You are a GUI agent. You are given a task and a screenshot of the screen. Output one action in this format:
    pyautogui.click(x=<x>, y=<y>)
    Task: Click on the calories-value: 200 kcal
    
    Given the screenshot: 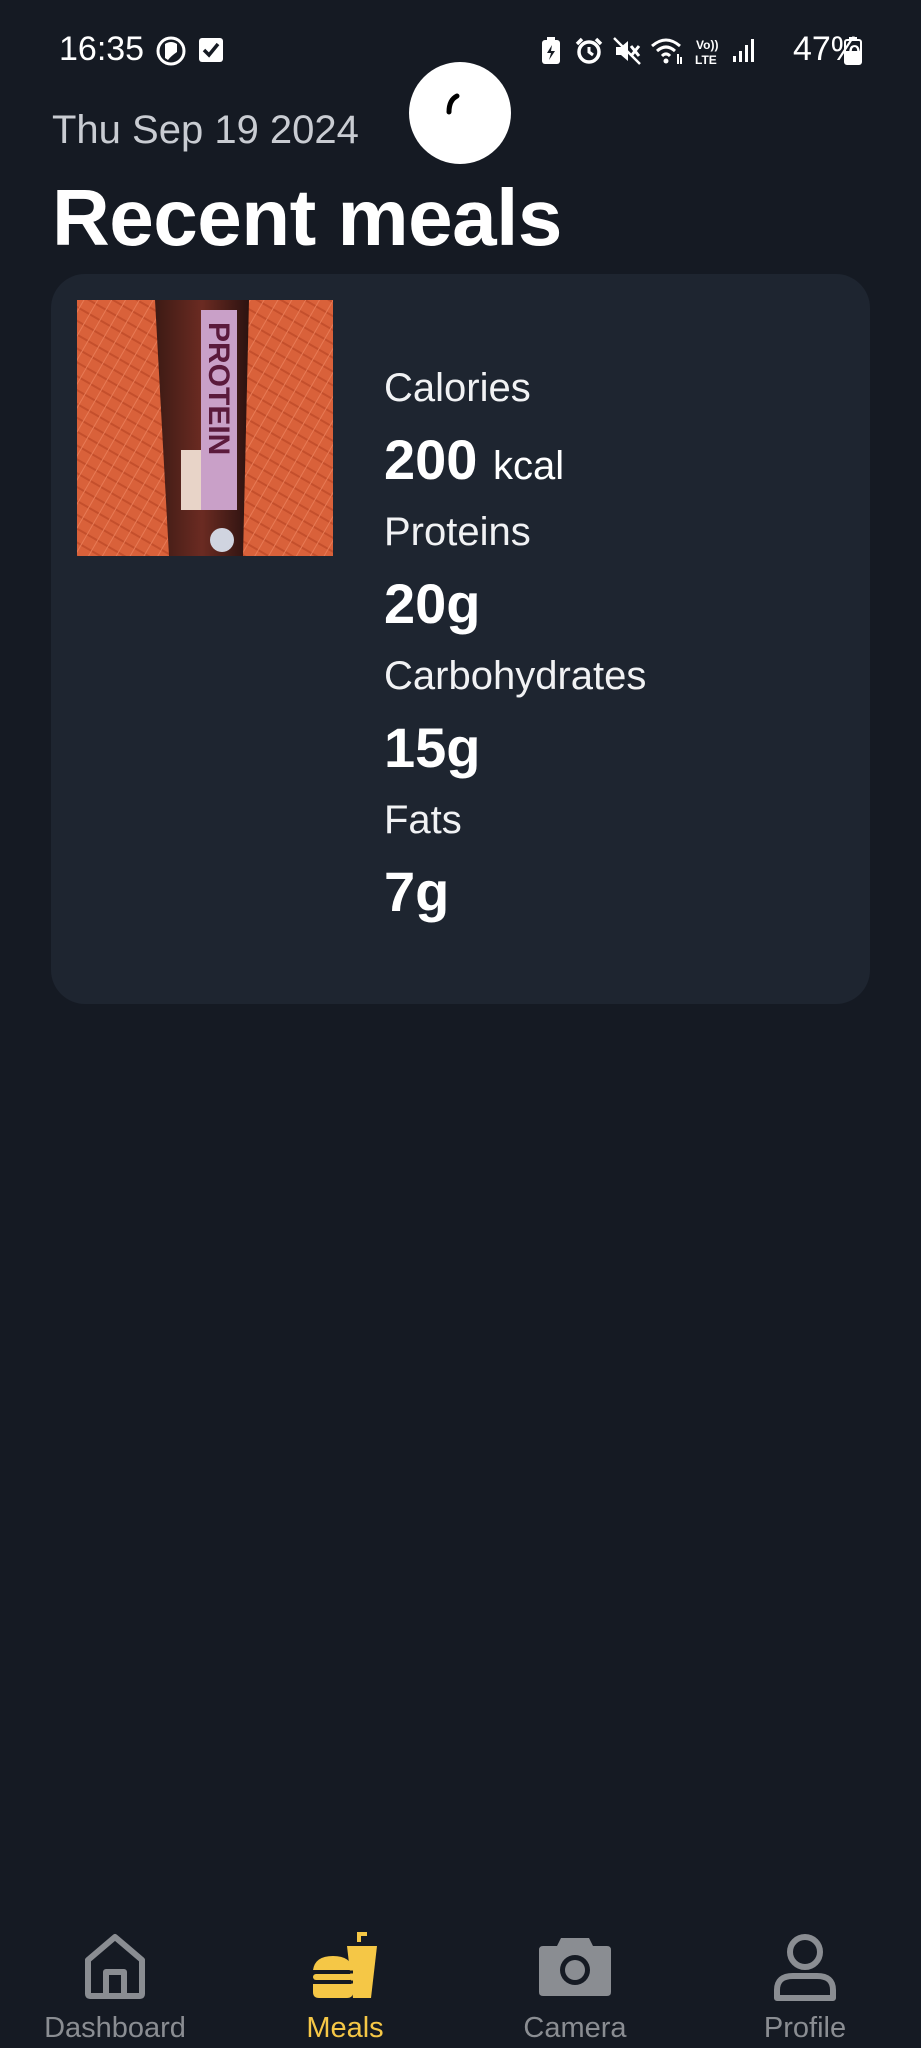 What is the action you would take?
    pyautogui.click(x=515, y=460)
    